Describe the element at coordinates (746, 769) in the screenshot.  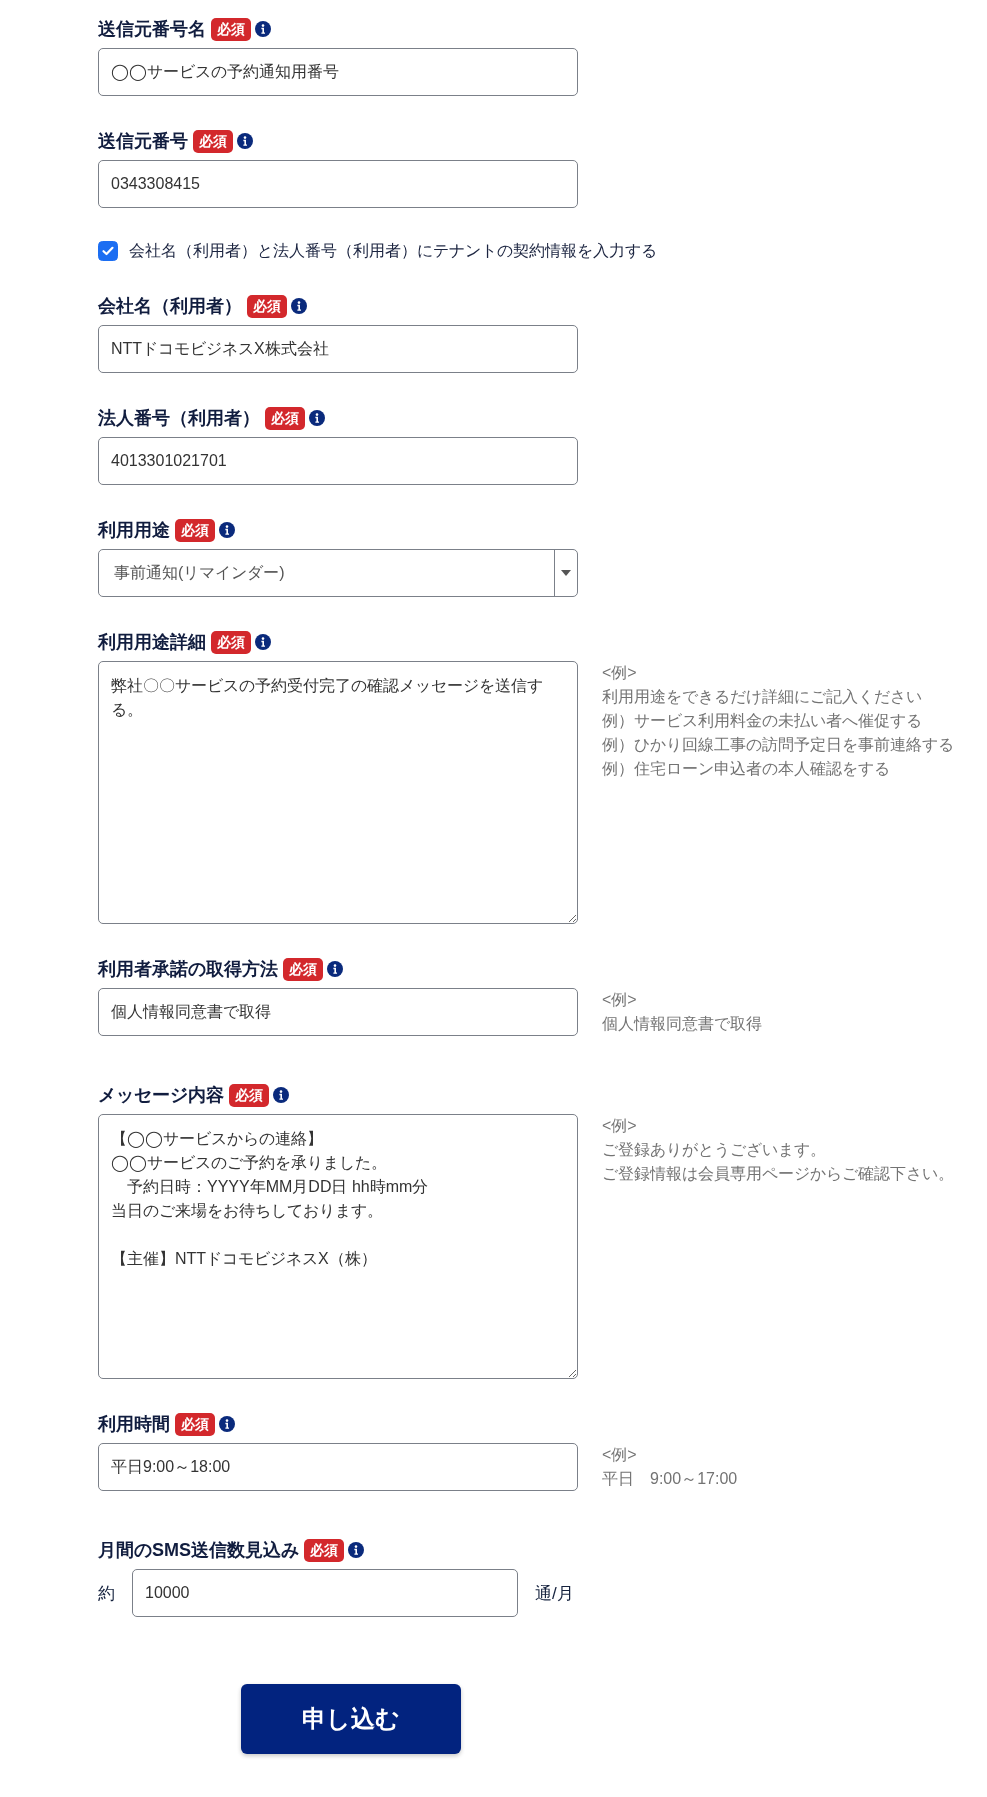
I see `example-text: 例）住宅ローン申込者の本人確認をする` at that location.